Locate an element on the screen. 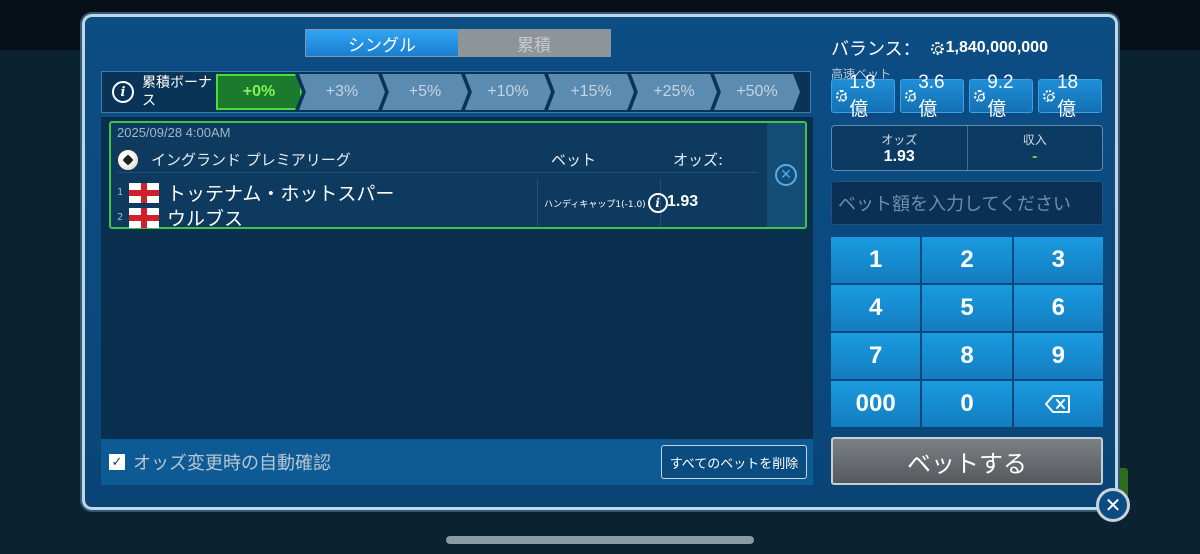 Image resolution: width=1200 pixels, height=554 pixels. handicap-selection: ハンディキャップ1(-1.0) i is located at coordinates (602, 203).